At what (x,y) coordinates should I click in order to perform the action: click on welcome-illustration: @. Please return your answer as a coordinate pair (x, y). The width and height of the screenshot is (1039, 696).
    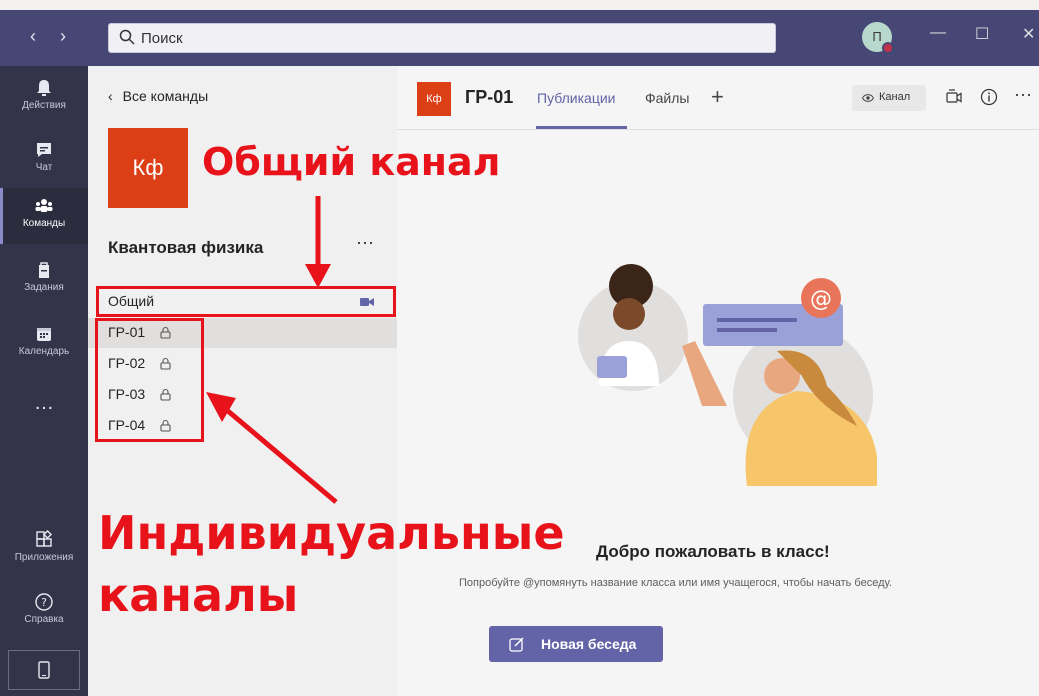
    Looking at the image, I should click on (727, 375).